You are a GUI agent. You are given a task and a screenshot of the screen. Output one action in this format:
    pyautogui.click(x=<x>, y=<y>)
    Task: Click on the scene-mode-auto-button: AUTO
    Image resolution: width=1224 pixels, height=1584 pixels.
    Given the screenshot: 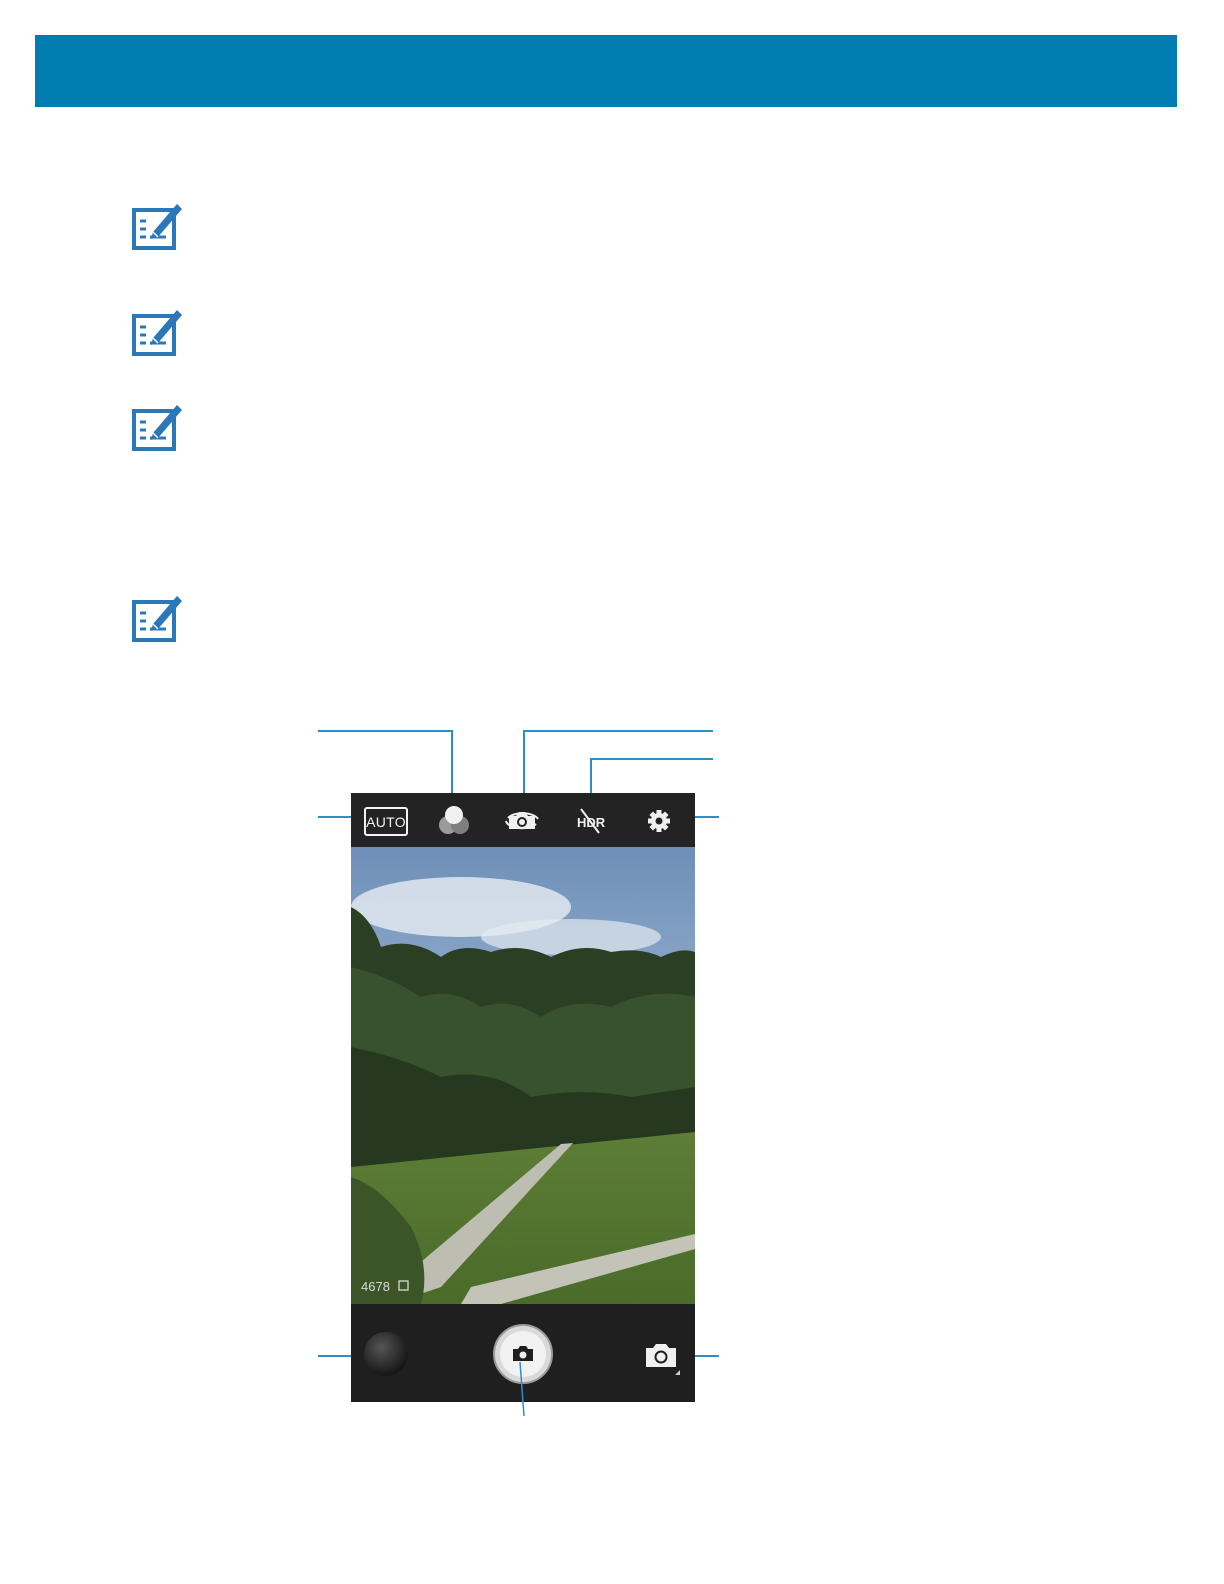 What is the action you would take?
    pyautogui.click(x=386, y=821)
    